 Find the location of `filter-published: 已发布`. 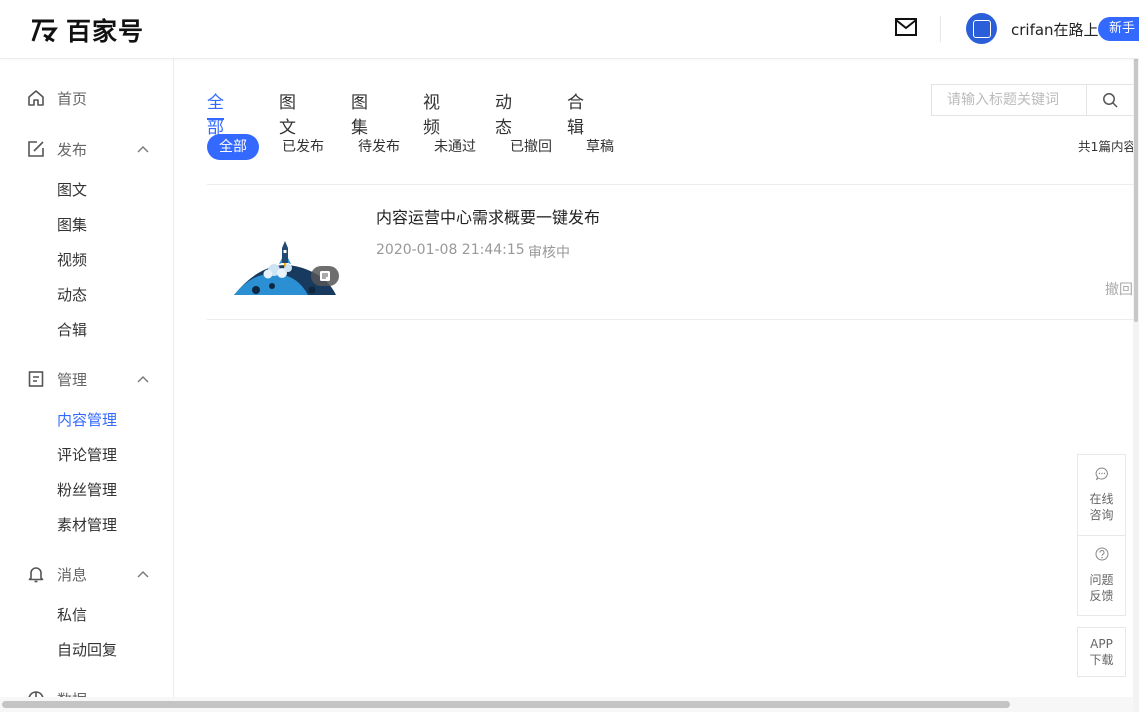

filter-published: 已发布 is located at coordinates (303, 147).